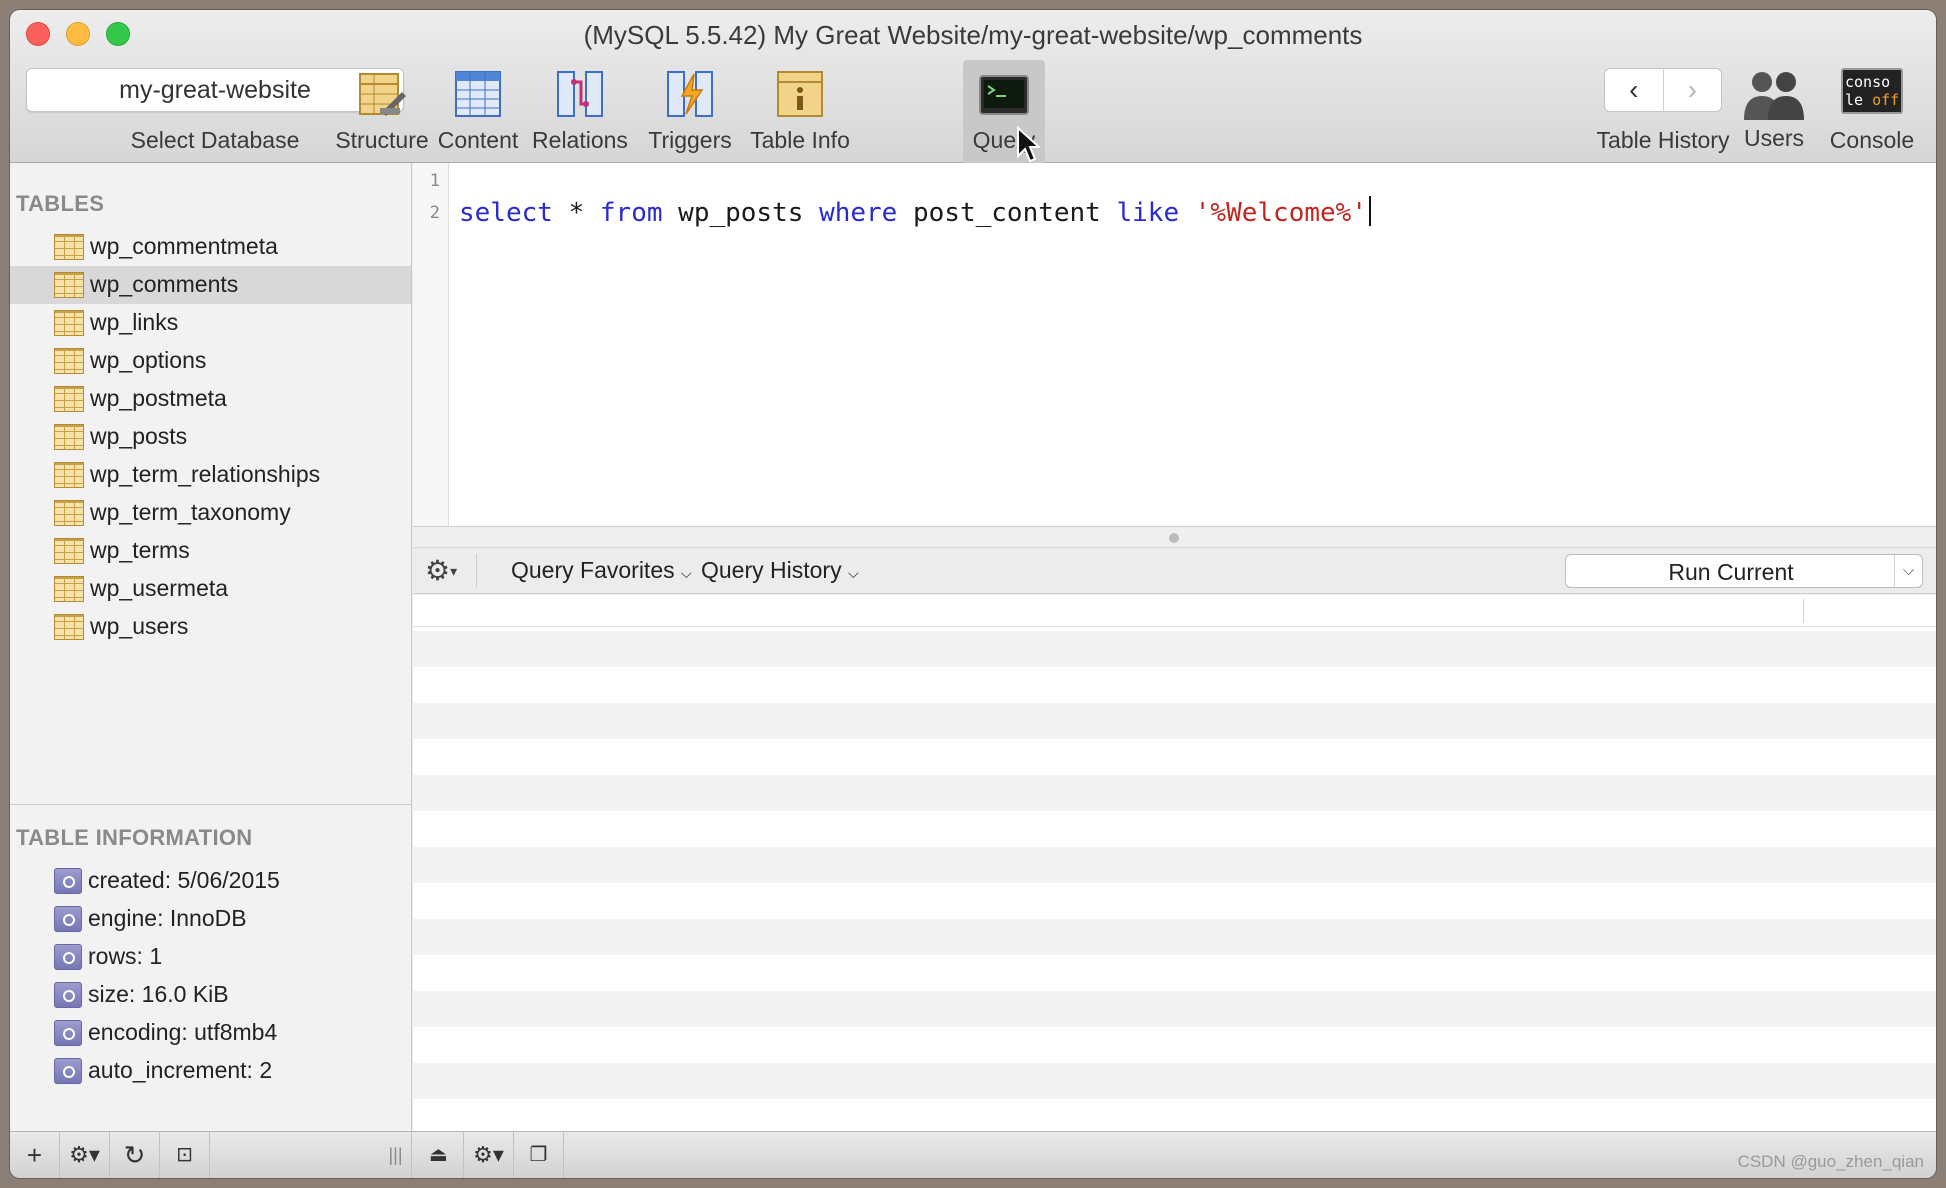 The height and width of the screenshot is (1188, 1946). Describe the element at coordinates (1174, 611) in the screenshot. I see `results-header` at that location.